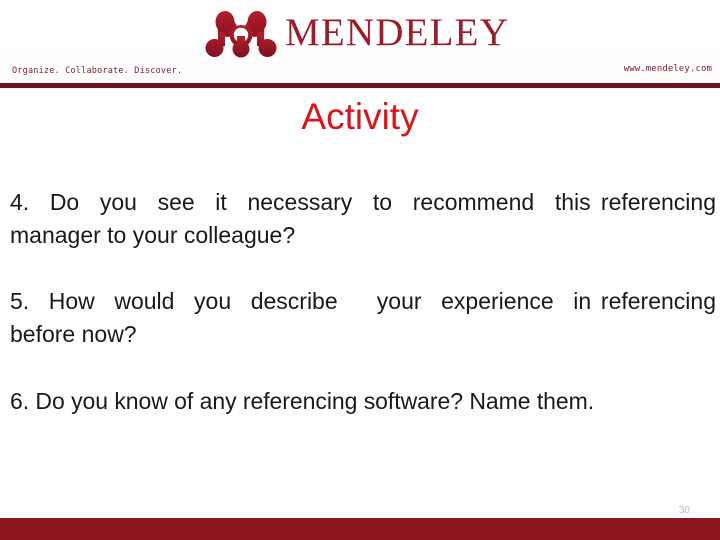 The image size is (720, 540). I want to click on mendeley-molecule-logo-icon, so click(241, 34).